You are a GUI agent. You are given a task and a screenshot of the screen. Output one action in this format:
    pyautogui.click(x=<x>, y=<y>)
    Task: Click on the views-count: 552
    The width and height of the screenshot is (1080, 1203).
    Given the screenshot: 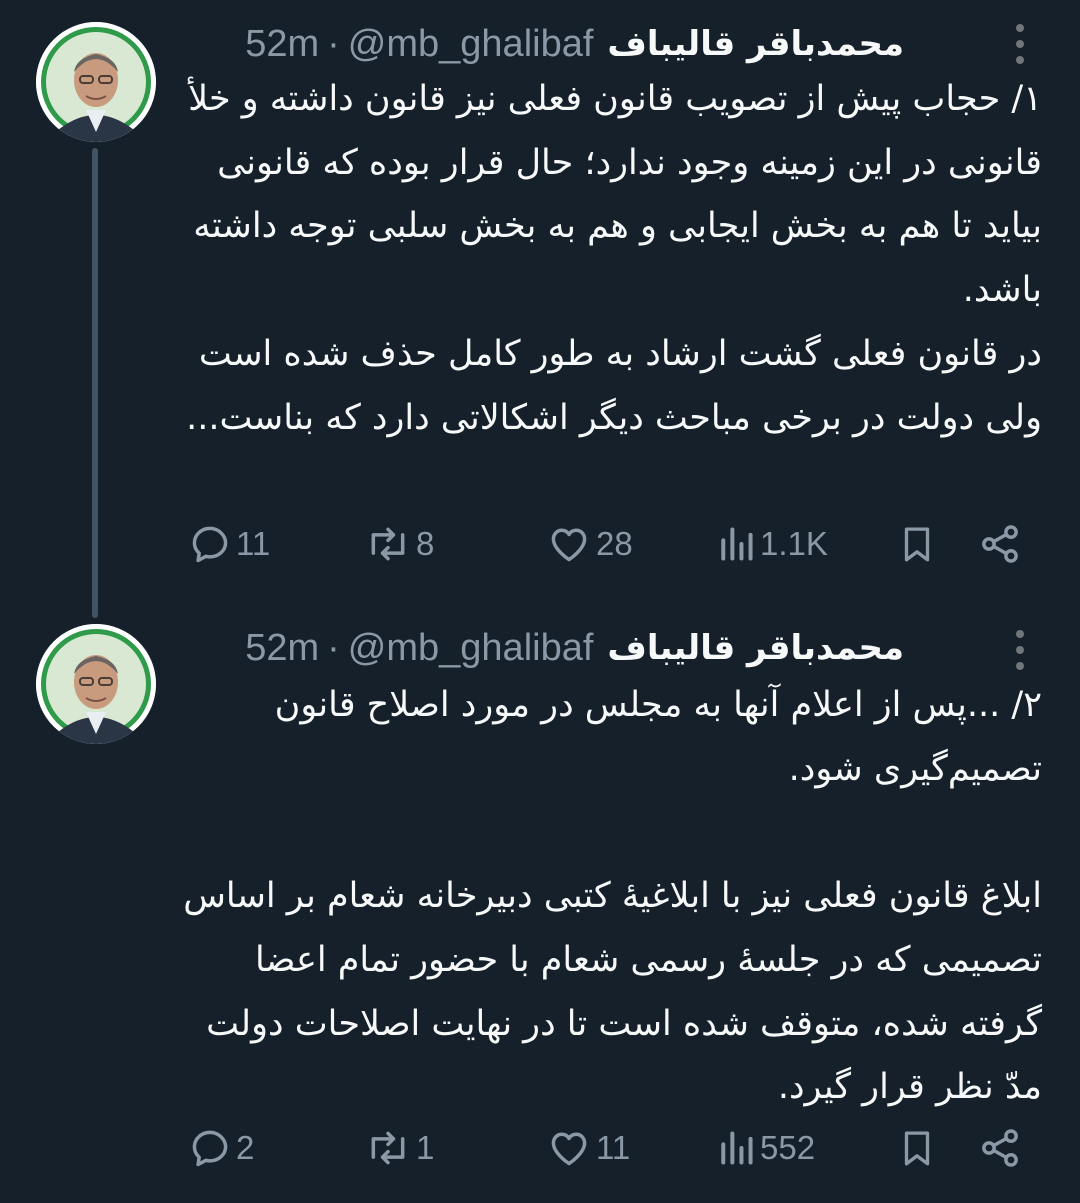 What is the action you would take?
    pyautogui.click(x=788, y=1147)
    